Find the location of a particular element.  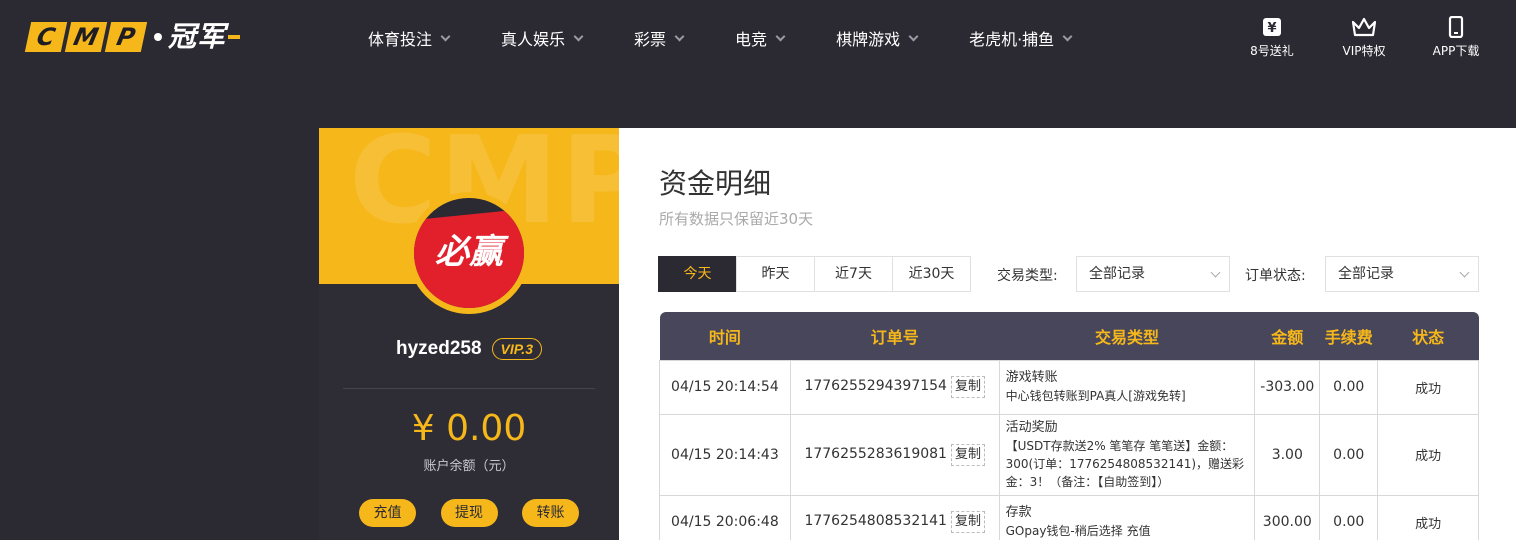

nav-item-live-casino: 真人娱乐 is located at coordinates (542, 38).